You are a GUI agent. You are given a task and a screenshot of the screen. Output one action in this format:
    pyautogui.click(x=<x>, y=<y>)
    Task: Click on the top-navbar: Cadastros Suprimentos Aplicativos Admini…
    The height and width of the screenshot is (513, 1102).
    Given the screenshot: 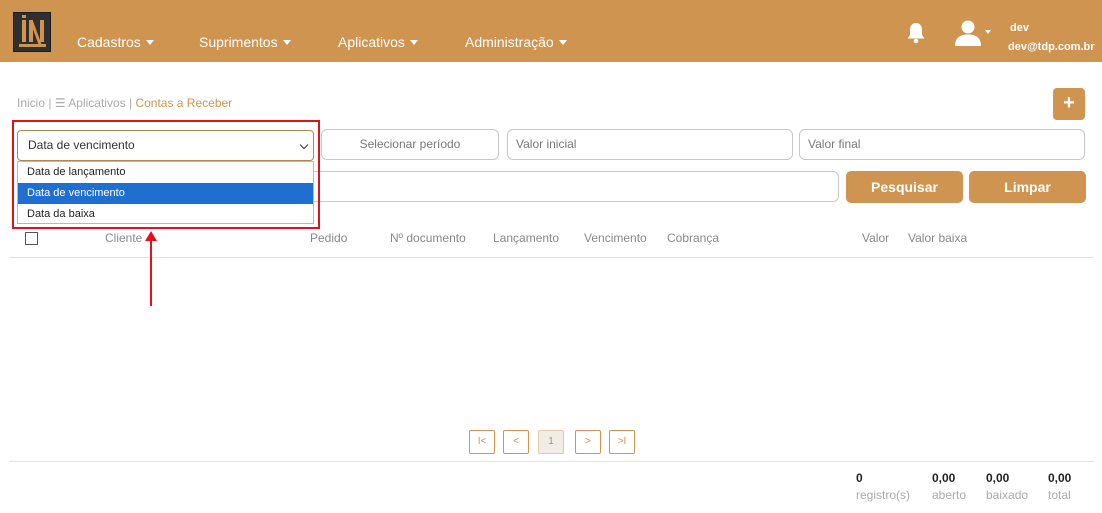 What is the action you would take?
    pyautogui.click(x=551, y=31)
    